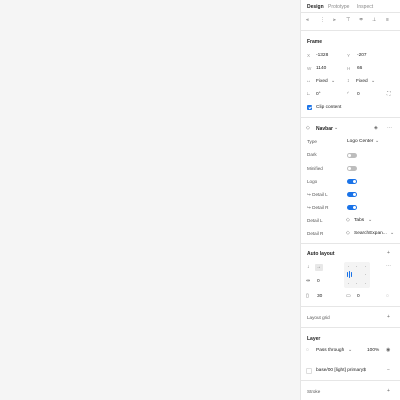  Describe the element at coordinates (321, 254) in the screenshot. I see `auto-layout-title: Auto layout` at that location.